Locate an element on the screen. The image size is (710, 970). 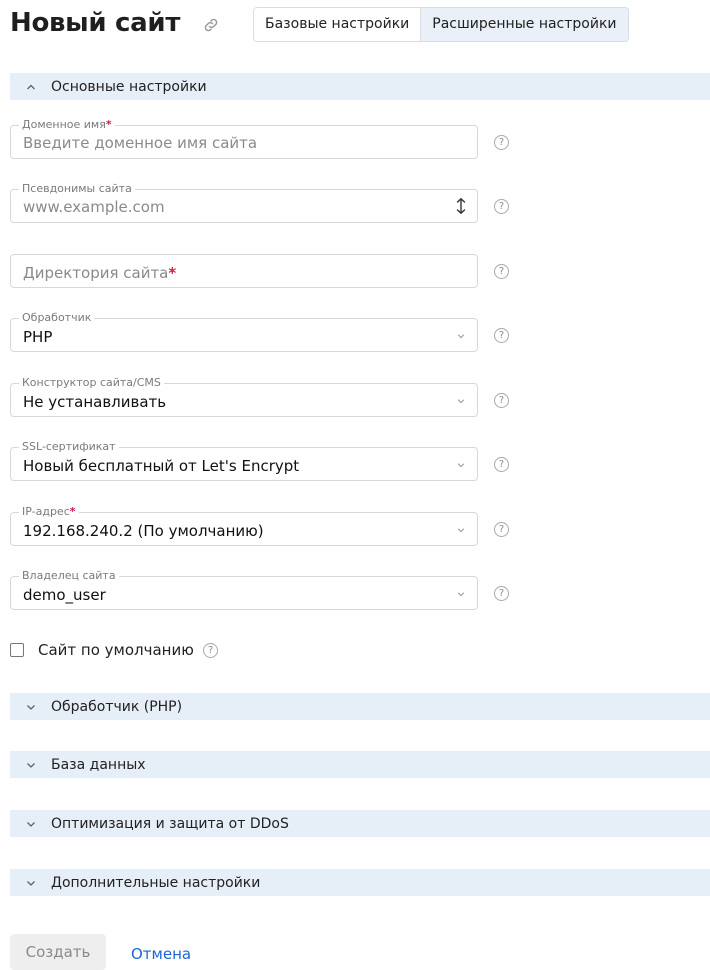
section-label: Оптимизация и защита от DDoS is located at coordinates (170, 823).